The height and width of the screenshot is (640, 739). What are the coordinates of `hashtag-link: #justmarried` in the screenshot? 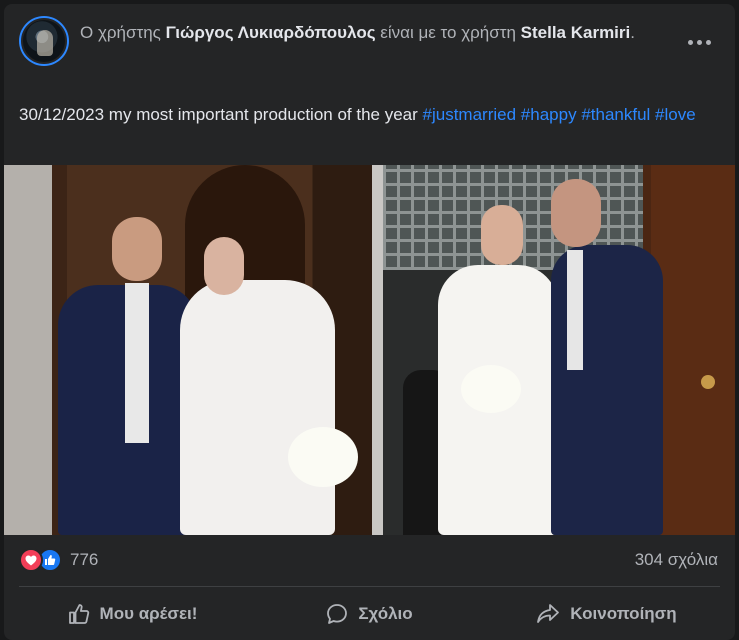 It's located at (470, 114).